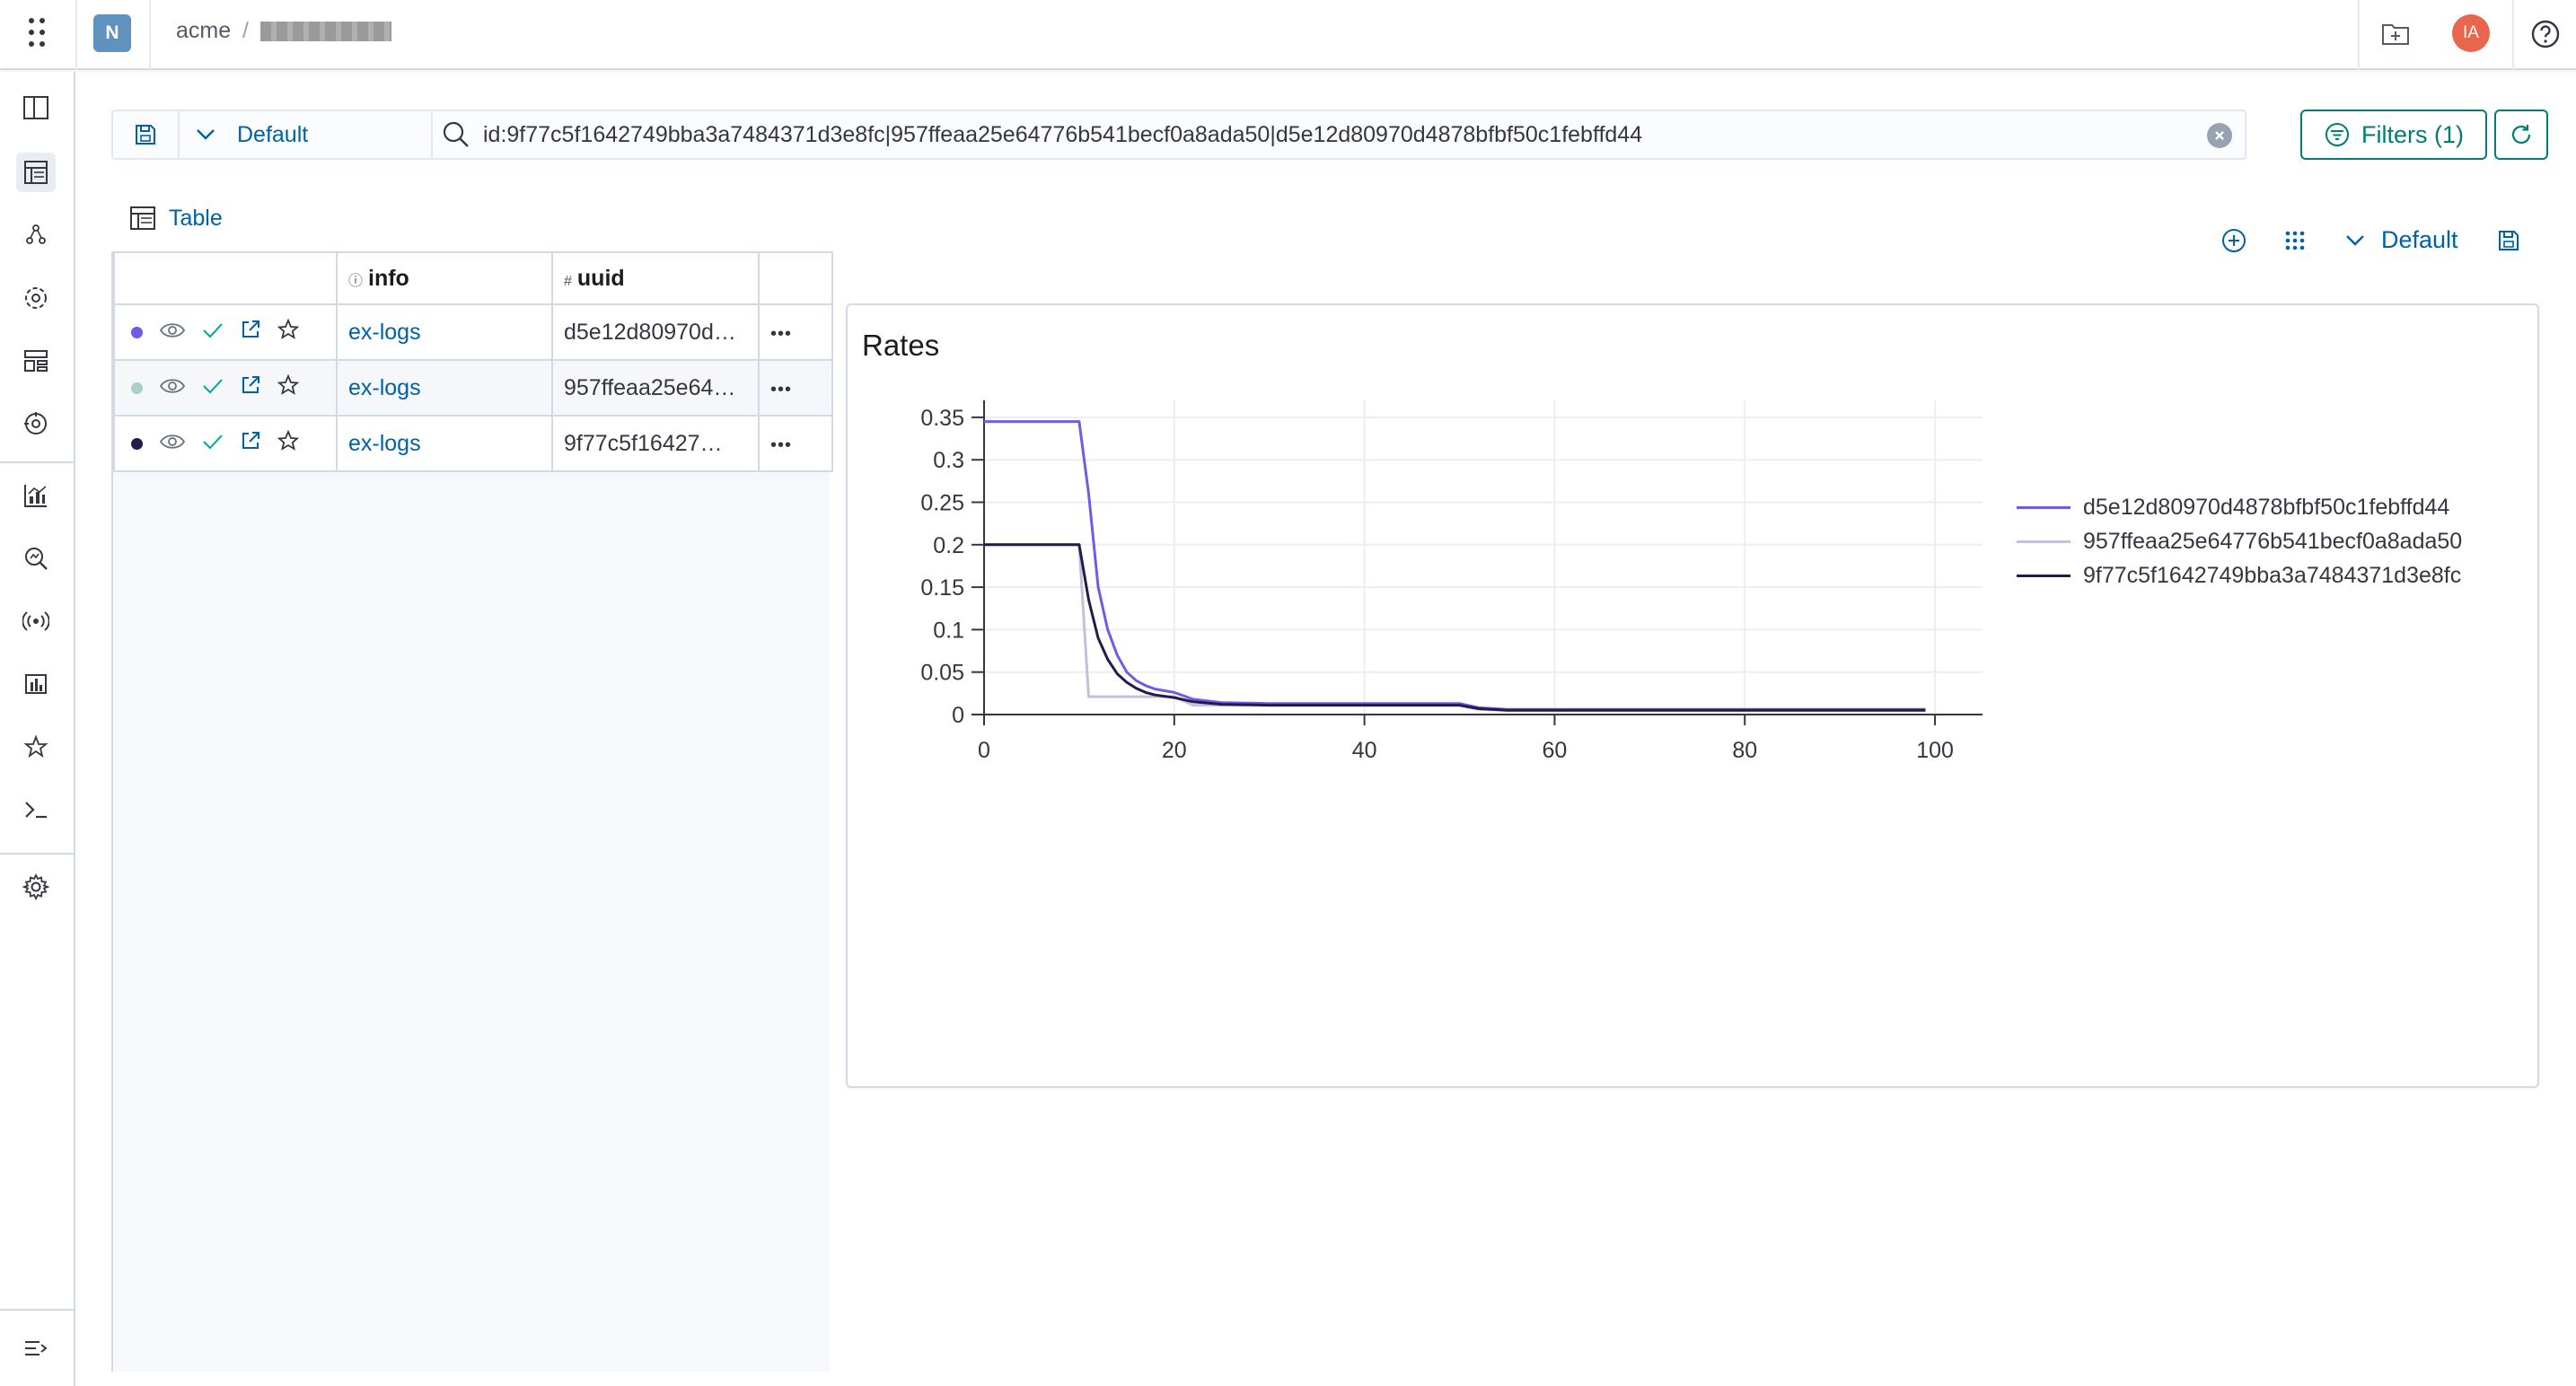  What do you see at coordinates (2219, 135) in the screenshot?
I see `clear-search-icon` at bounding box center [2219, 135].